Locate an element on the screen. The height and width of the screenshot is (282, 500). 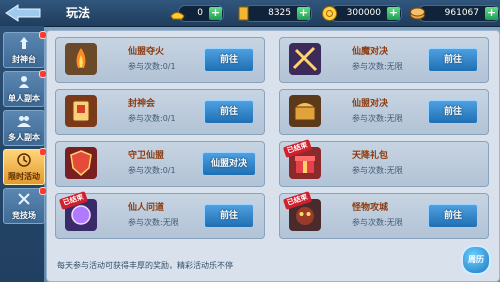
activity-name: 仙盟夺火 is located at coordinates (146, 52).